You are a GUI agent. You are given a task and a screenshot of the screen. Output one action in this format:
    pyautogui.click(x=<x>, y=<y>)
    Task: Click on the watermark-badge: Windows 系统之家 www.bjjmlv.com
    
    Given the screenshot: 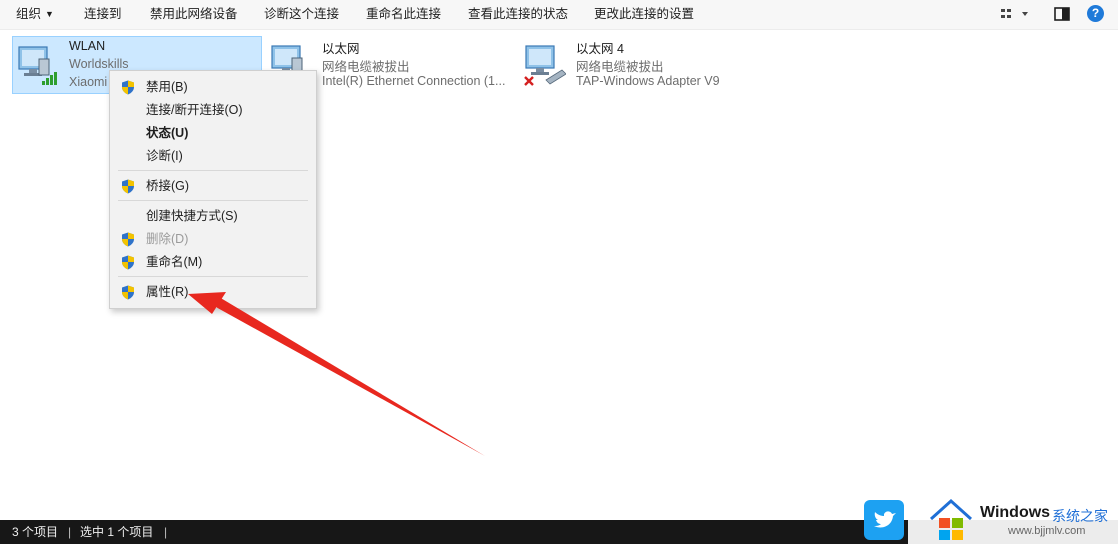 What is the action you would take?
    pyautogui.click(x=1013, y=520)
    